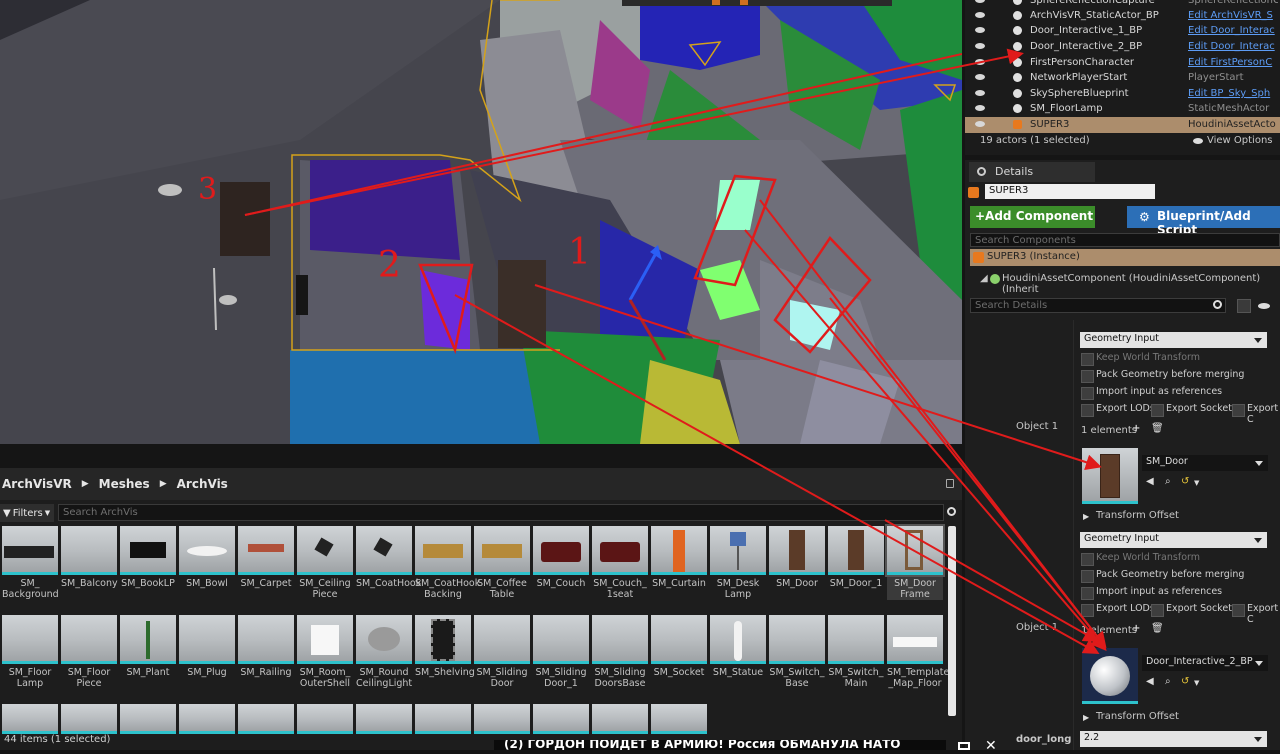  Describe the element at coordinates (1032, 172) in the screenshot. I see `tab-details: Details` at that location.